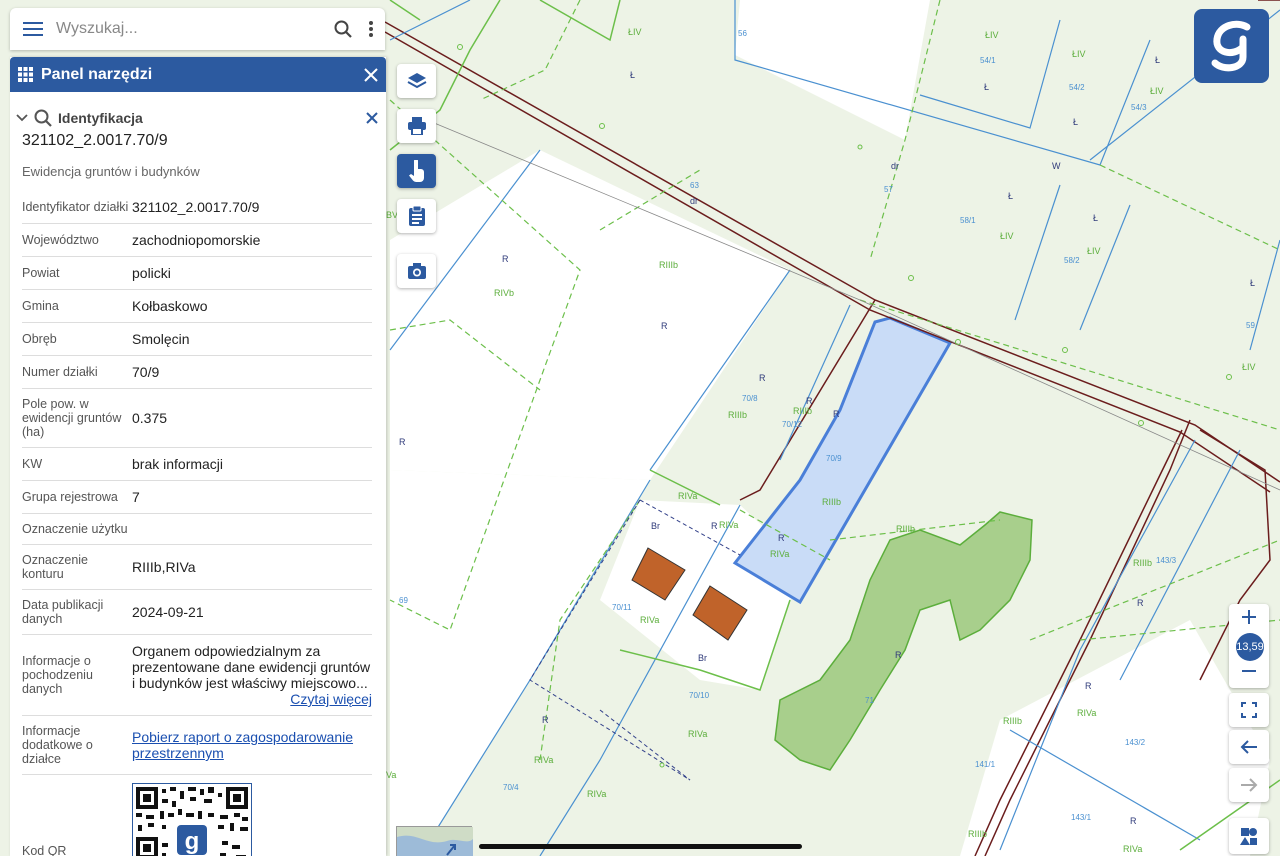  What do you see at coordinates (197, 567) in the screenshot?
I see `table-row: Oznaczenie konturu RIIIb,RIVa` at bounding box center [197, 567].